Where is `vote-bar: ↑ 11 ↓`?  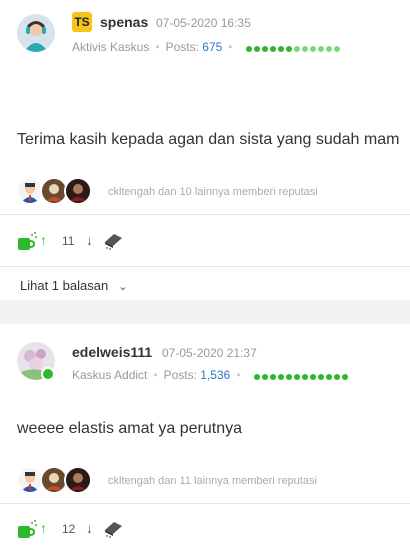 vote-bar: ↑ 11 ↓ is located at coordinates (86, 242).